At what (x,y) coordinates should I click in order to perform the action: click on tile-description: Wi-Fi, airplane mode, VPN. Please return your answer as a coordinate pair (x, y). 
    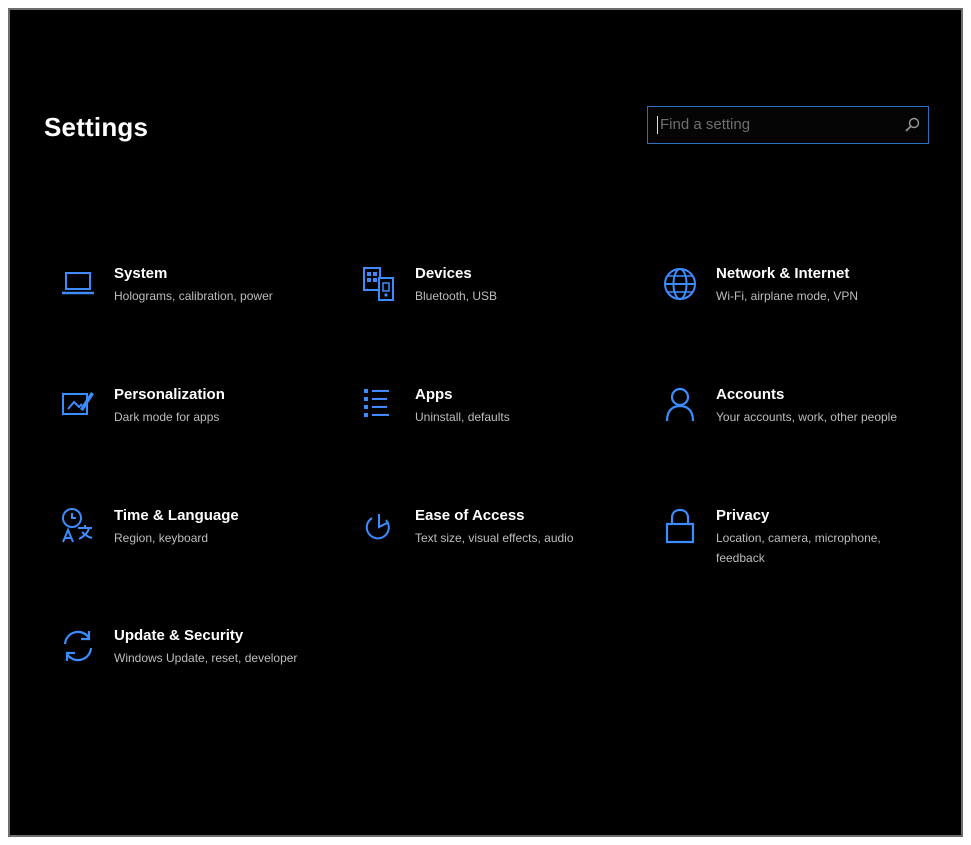
    Looking at the image, I should click on (787, 296).